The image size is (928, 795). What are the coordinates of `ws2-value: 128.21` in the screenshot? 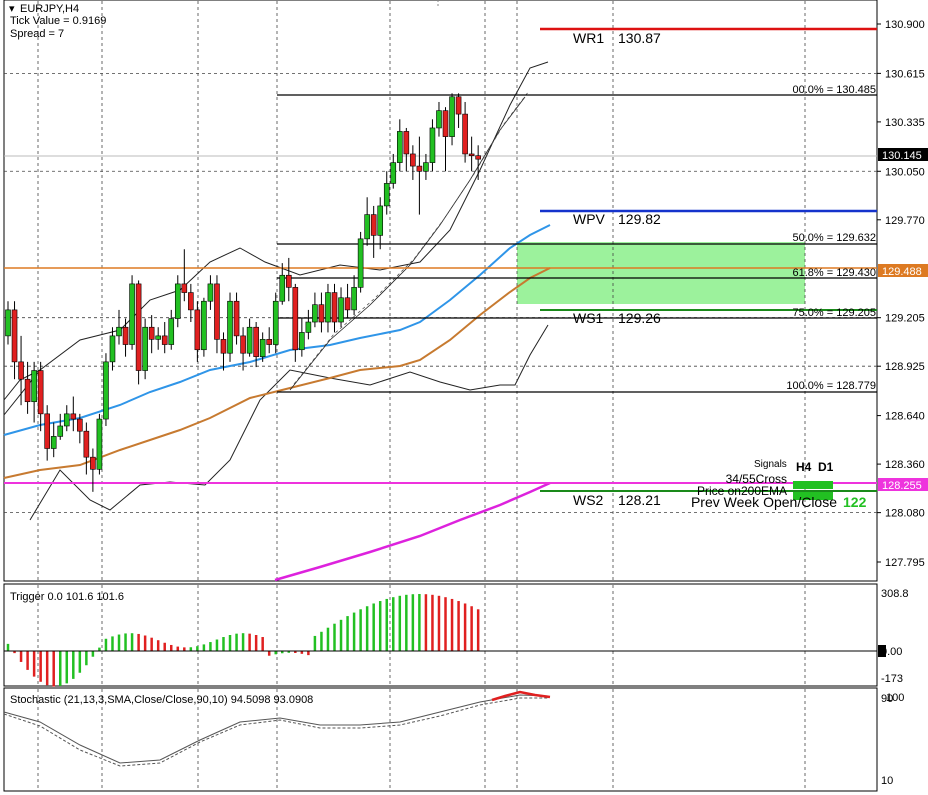 It's located at (639, 500).